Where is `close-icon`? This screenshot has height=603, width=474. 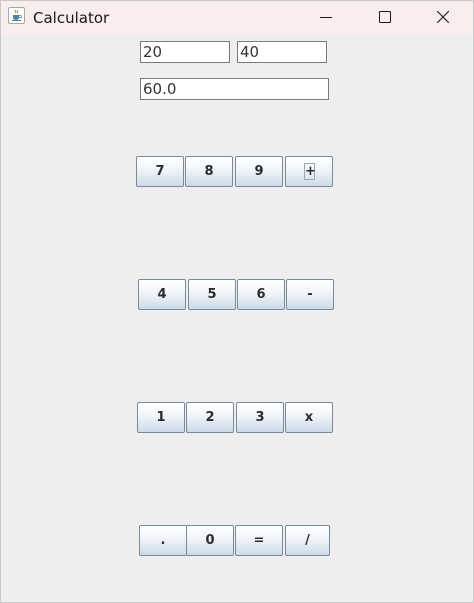 close-icon is located at coordinates (443, 17).